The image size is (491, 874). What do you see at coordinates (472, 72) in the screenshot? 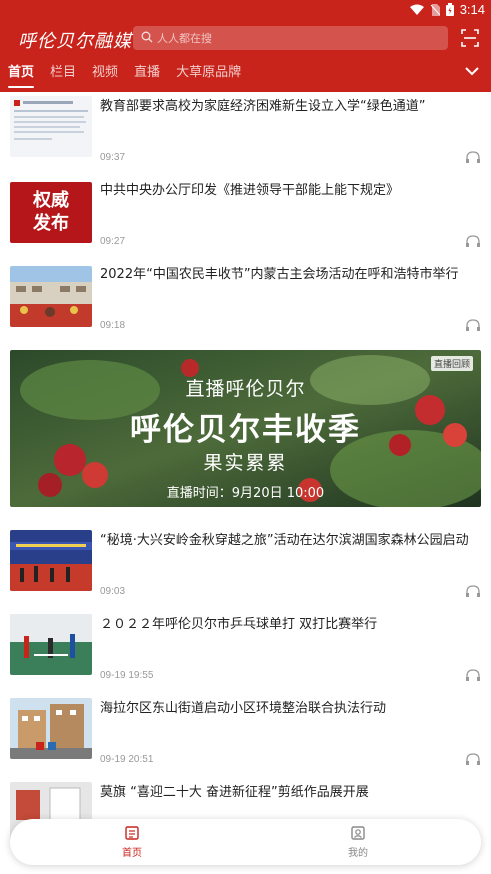
I see `chevron-down-icon` at bounding box center [472, 72].